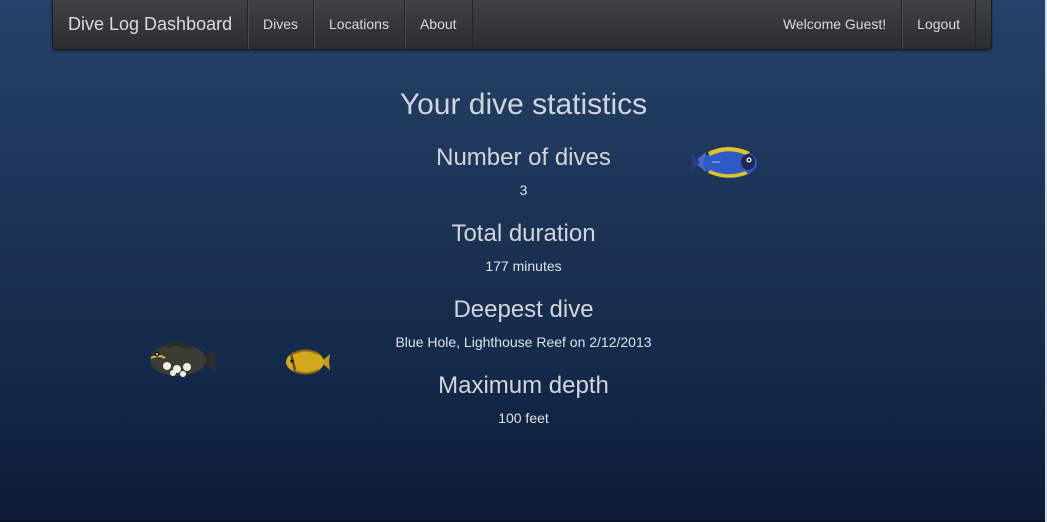  Describe the element at coordinates (523, 190) in the screenshot. I see `number-of-dives-value: 3` at that location.